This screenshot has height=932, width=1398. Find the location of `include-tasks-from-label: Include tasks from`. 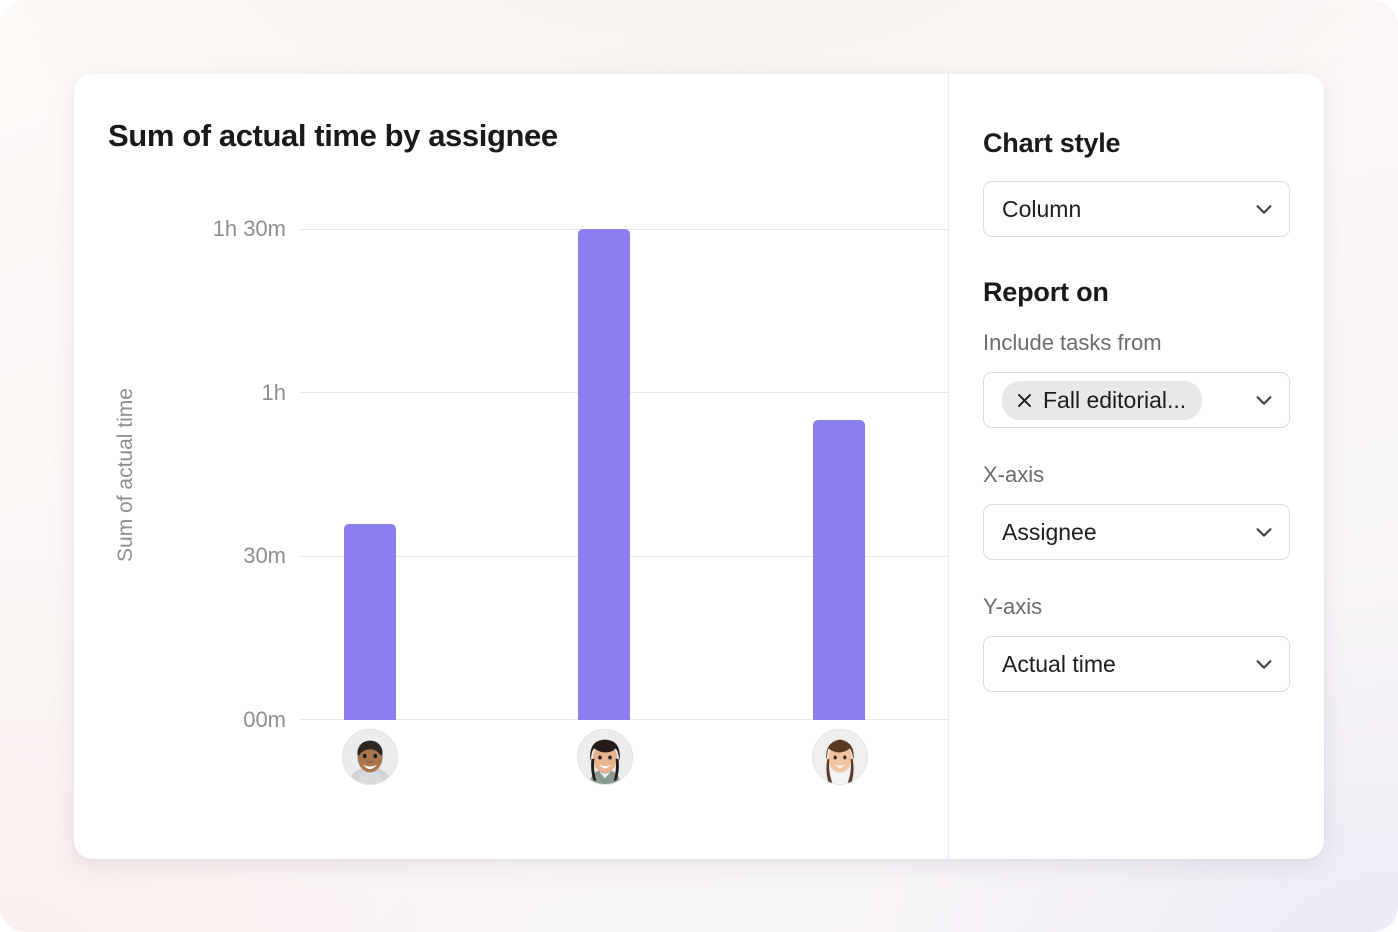

include-tasks-from-label: Include tasks from is located at coordinates (1072, 342).